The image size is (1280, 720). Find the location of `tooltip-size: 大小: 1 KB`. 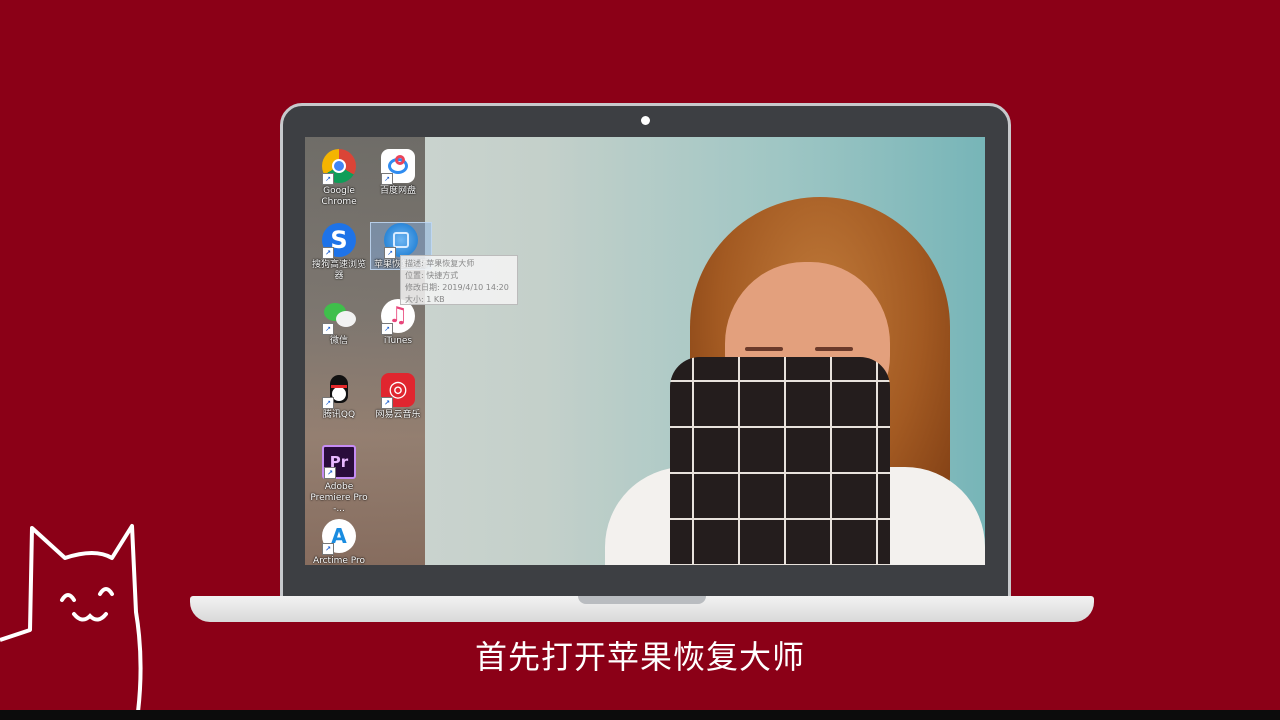

tooltip-size: 大小: 1 KB is located at coordinates (425, 299).